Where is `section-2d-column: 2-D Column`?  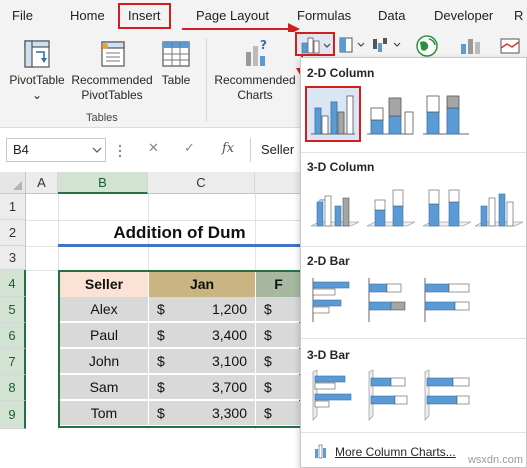
section-2d-column: 2-D Column is located at coordinates (341, 73).